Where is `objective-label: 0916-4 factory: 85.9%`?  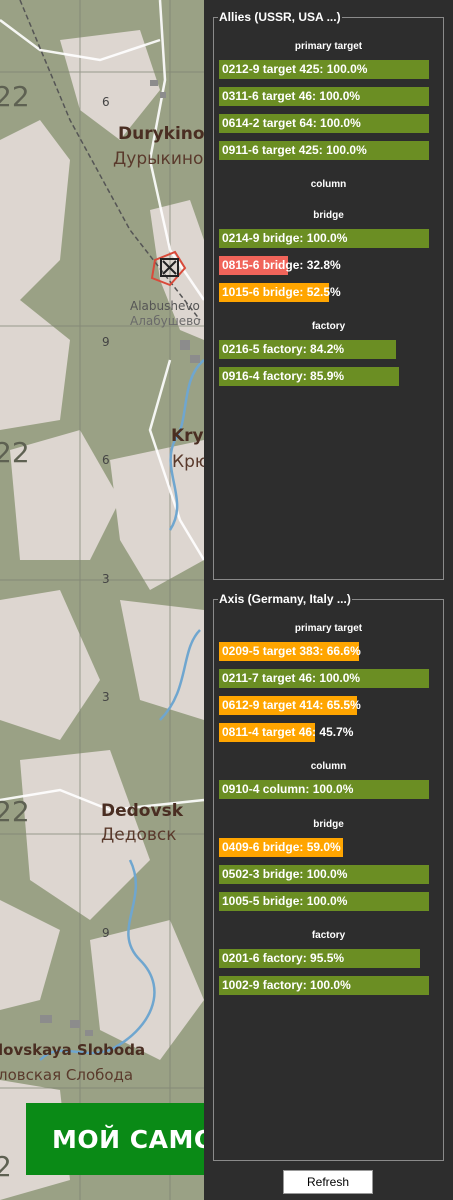 objective-label: 0916-4 factory: 85.9% is located at coordinates (283, 376).